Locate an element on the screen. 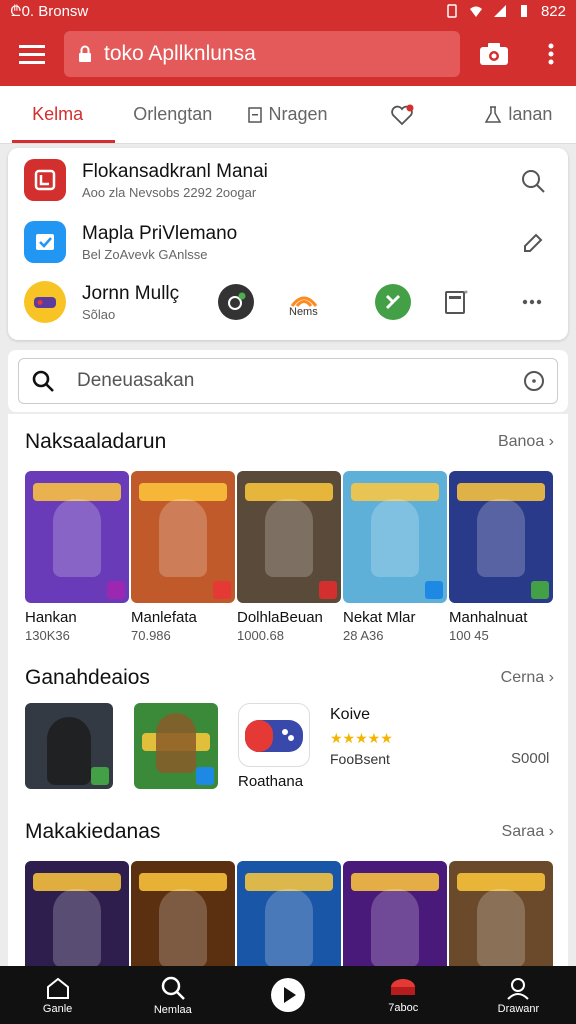 This screenshot has height=1024, width=576. app-icon-red is located at coordinates (45, 180).